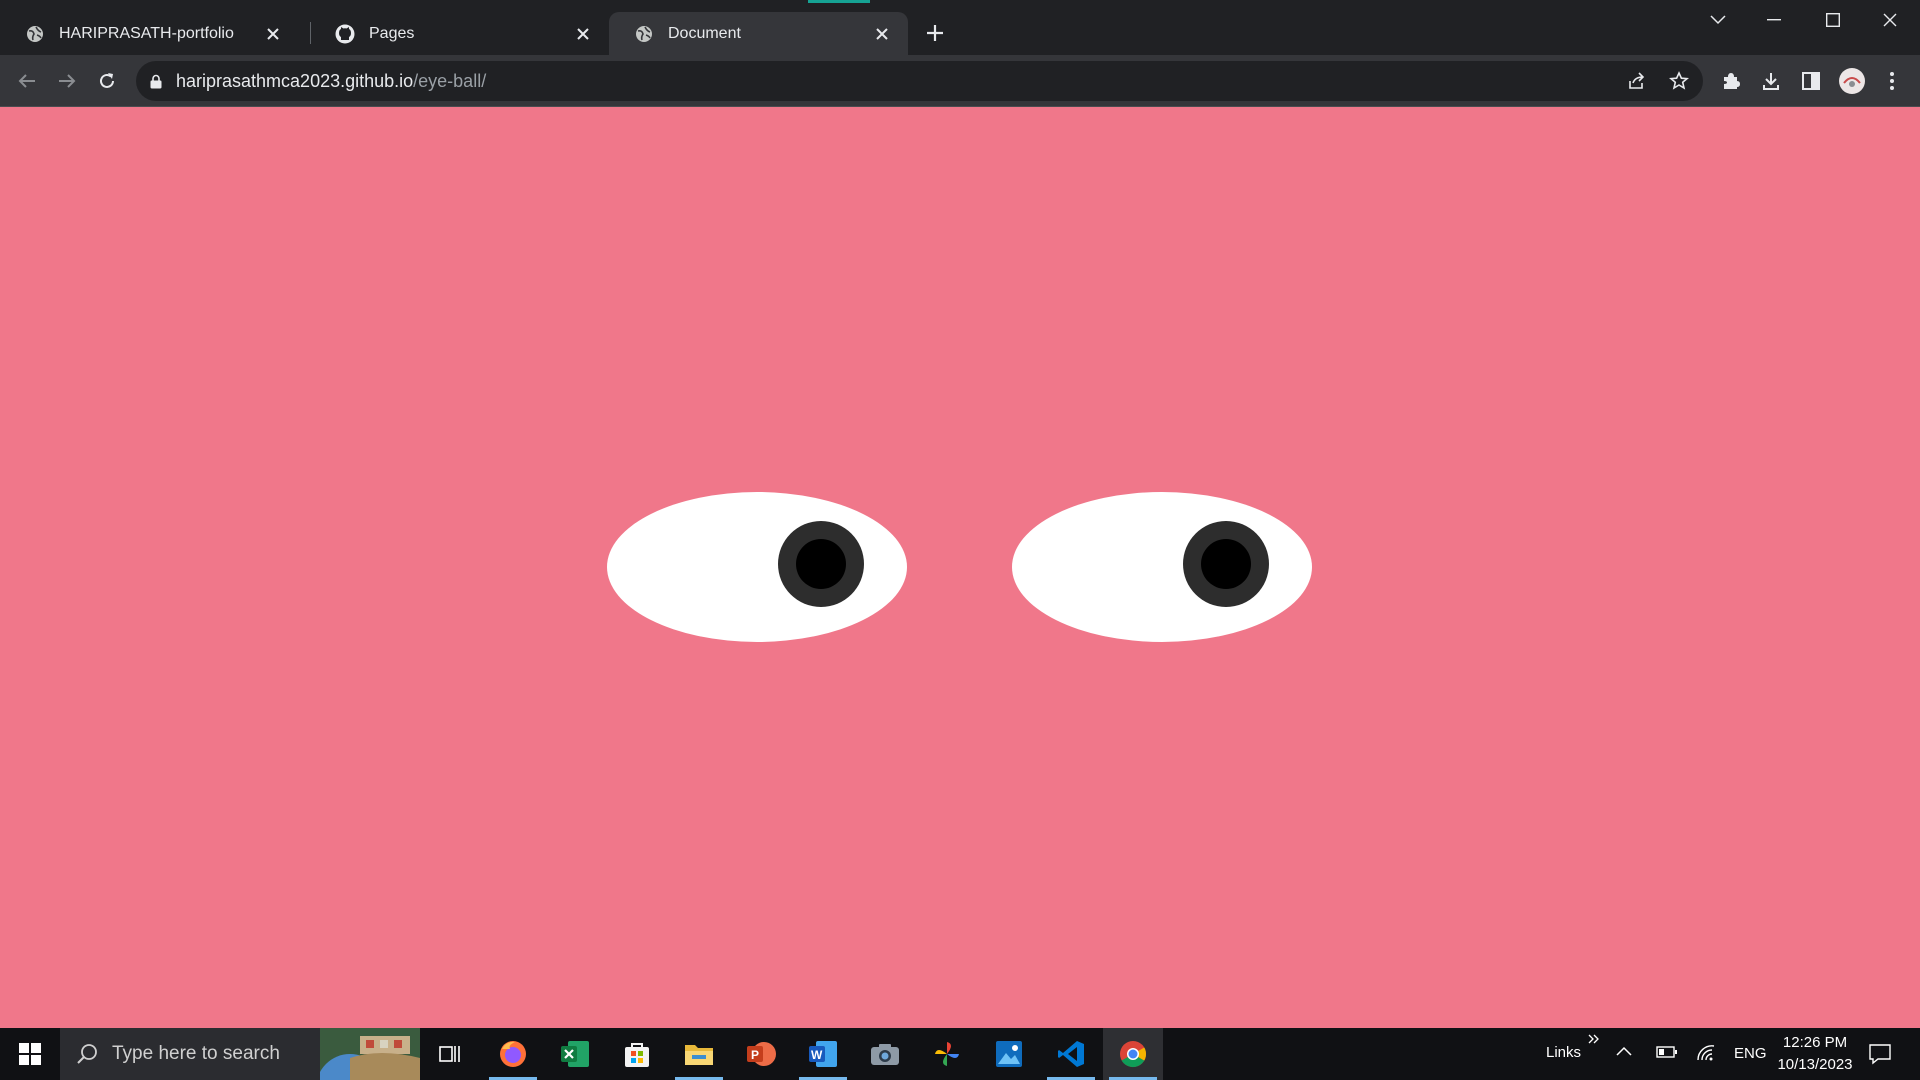 Image resolution: width=1920 pixels, height=1080 pixels. I want to click on tab-hariprasath-portfolio: HARIPRASATH-portfolio, so click(149, 33).